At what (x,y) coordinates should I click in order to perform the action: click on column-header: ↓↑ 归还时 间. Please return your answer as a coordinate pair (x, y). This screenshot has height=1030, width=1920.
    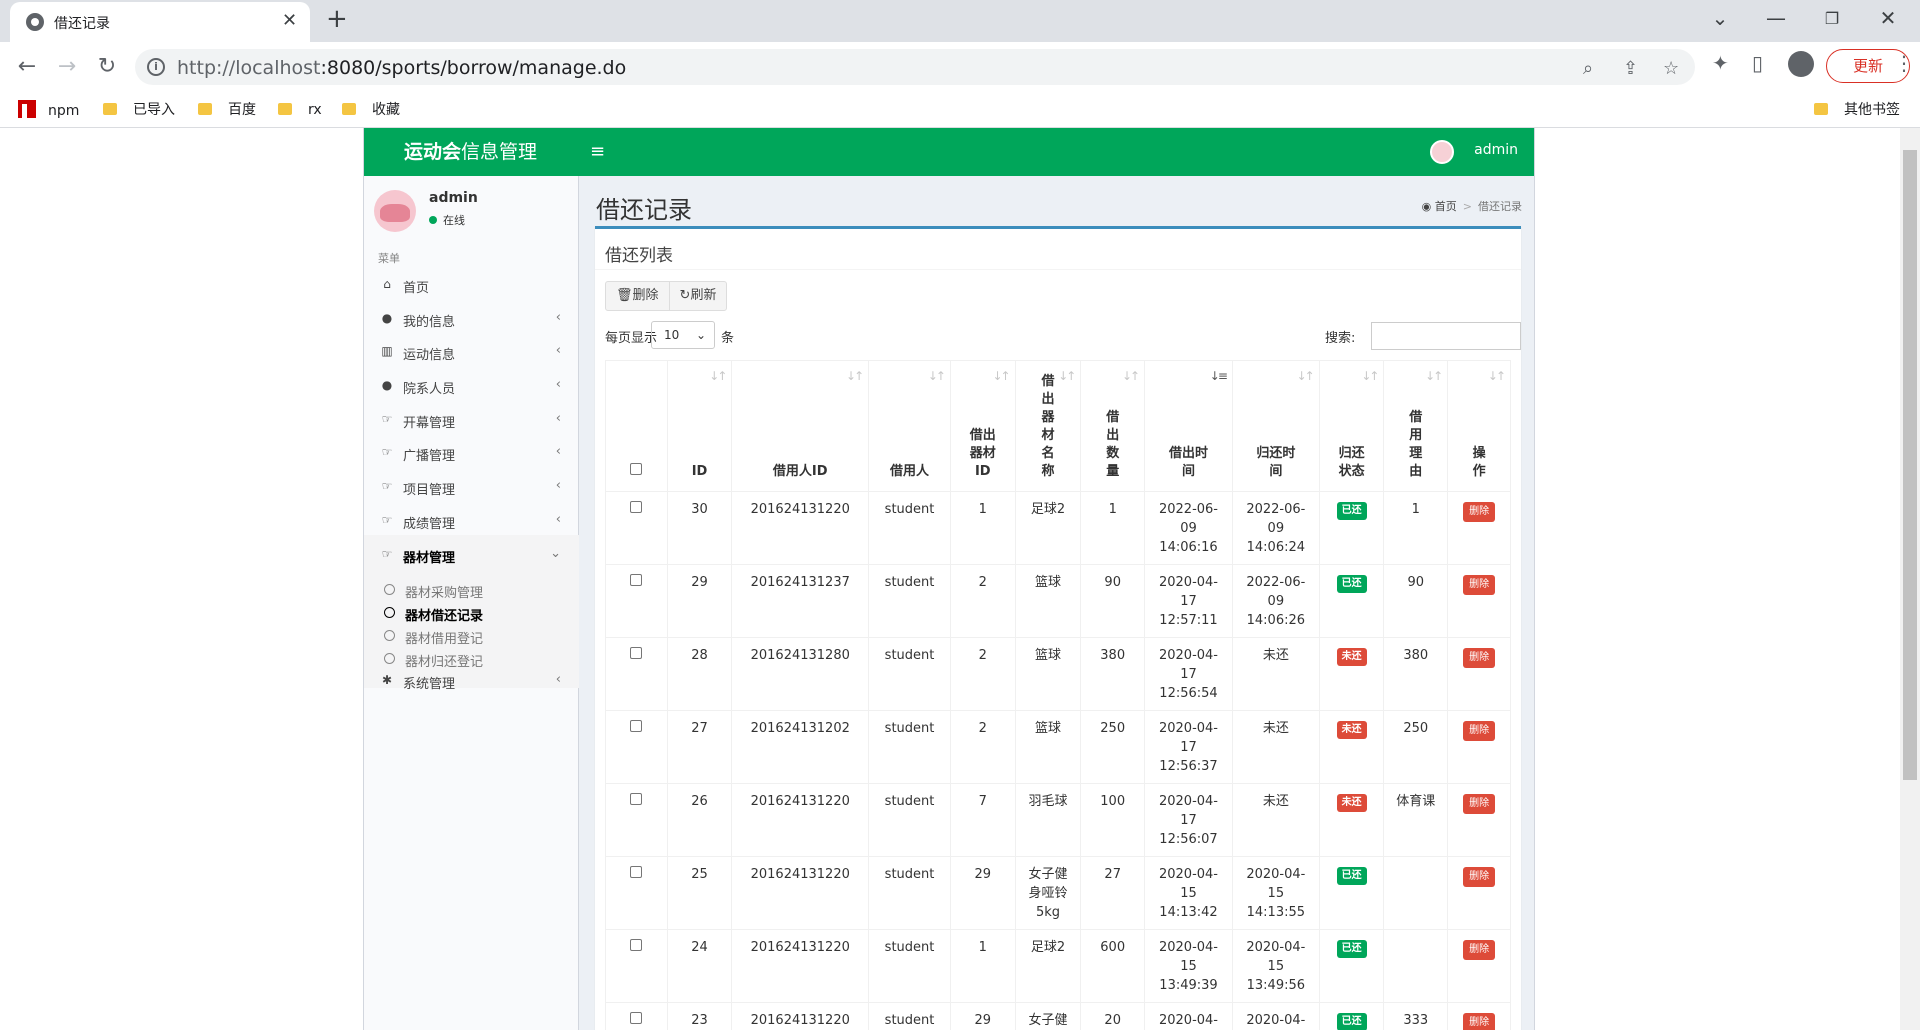
    Looking at the image, I should click on (1275, 426).